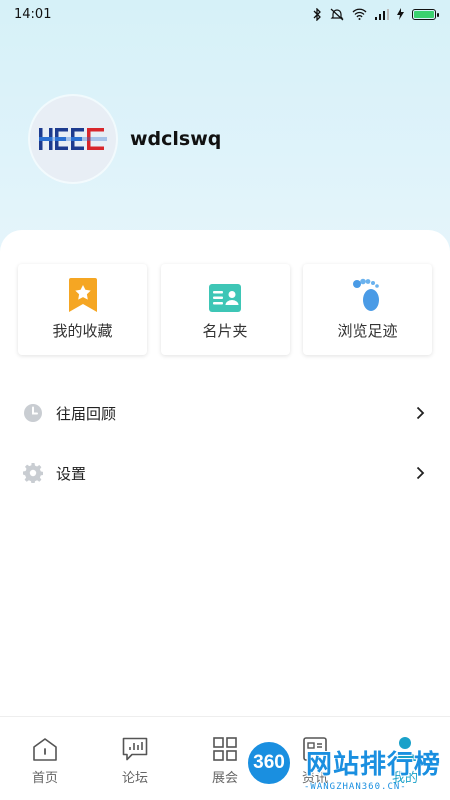  What do you see at coordinates (82, 331) in the screenshot?
I see `quick-action-label: 我的收藏` at bounding box center [82, 331].